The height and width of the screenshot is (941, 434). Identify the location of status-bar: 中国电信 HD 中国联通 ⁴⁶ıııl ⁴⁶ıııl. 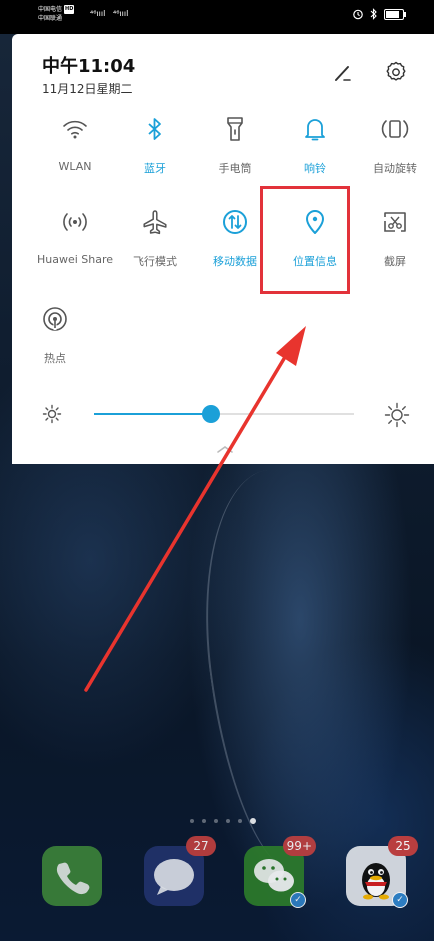
(217, 17).